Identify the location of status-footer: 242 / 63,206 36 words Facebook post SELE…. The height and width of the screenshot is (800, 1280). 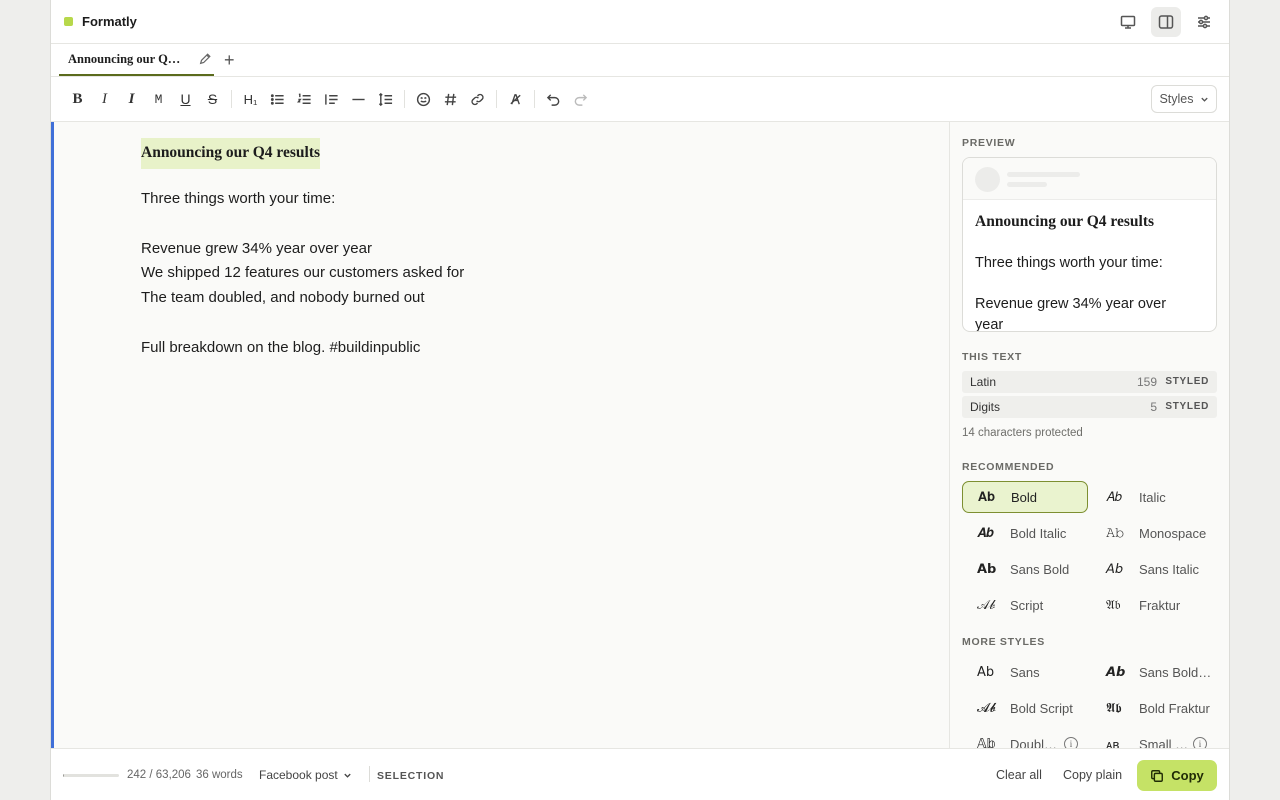
(640, 774).